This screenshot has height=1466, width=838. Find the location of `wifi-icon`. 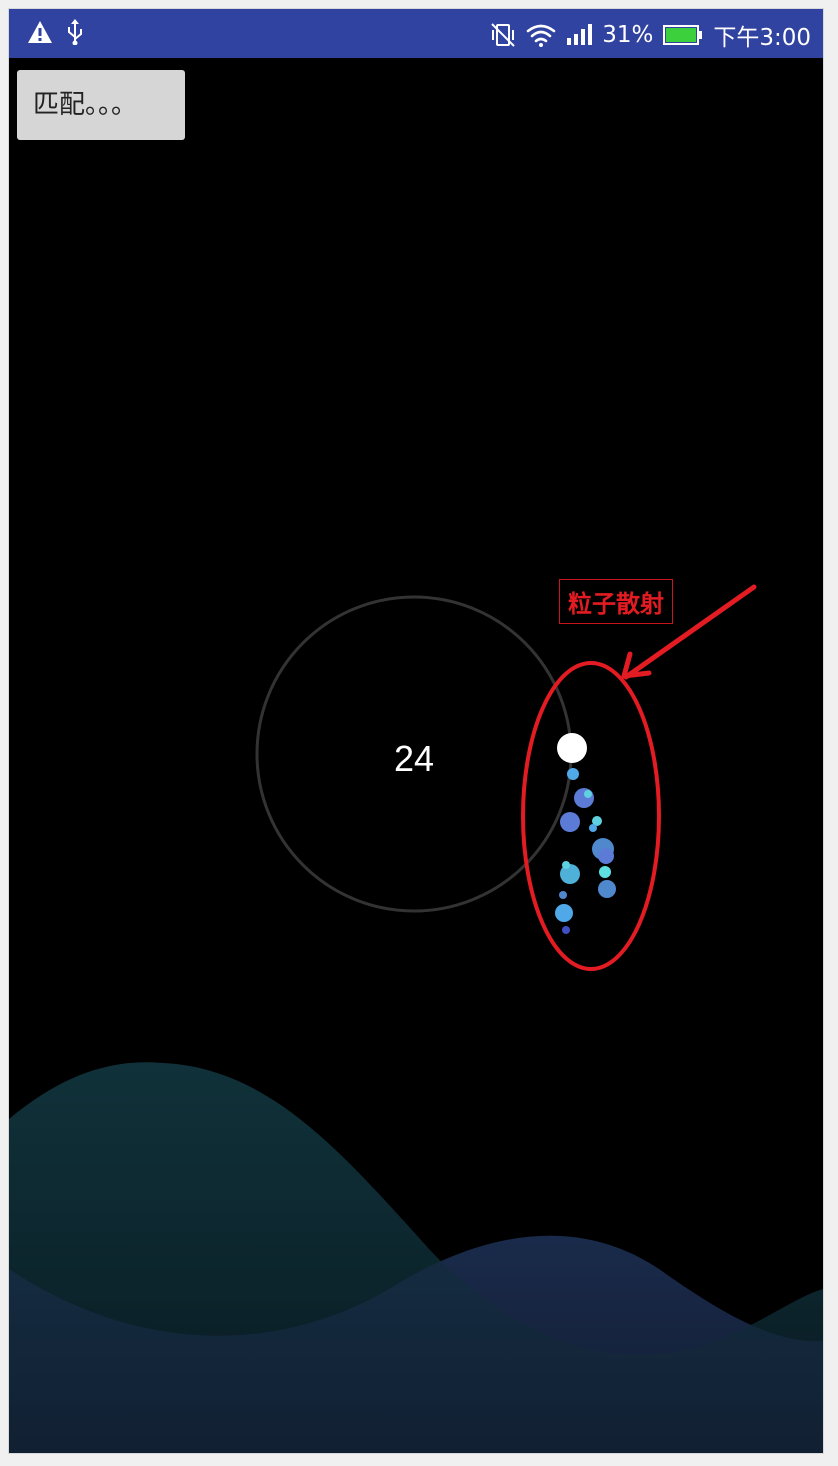

wifi-icon is located at coordinates (541, 35).